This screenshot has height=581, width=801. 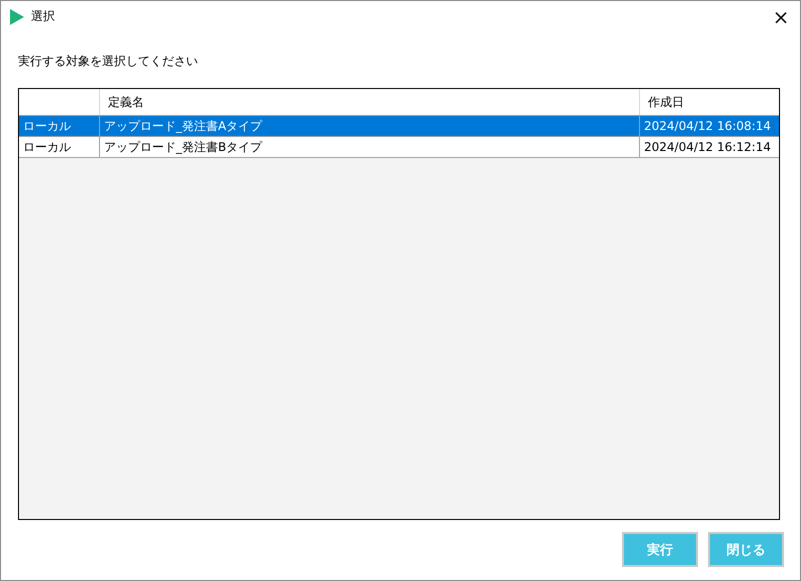 I want to click on instruction-text: 実行する対象を選択してください, so click(x=108, y=61).